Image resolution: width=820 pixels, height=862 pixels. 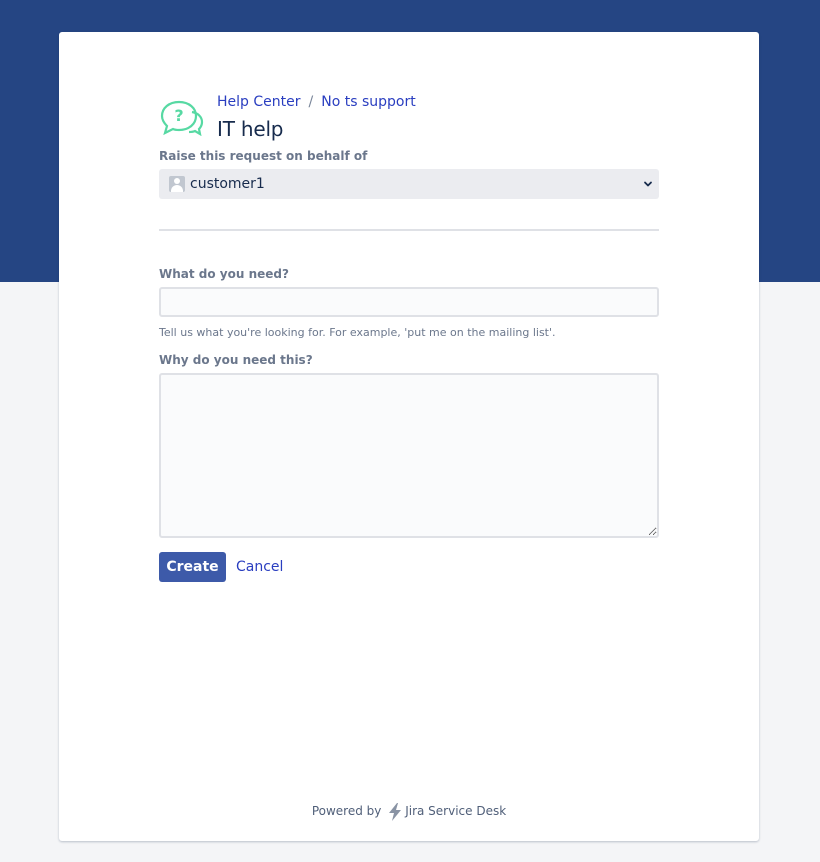 What do you see at coordinates (259, 102) in the screenshot?
I see `breadcrumb-help-center-link: Help Center` at bounding box center [259, 102].